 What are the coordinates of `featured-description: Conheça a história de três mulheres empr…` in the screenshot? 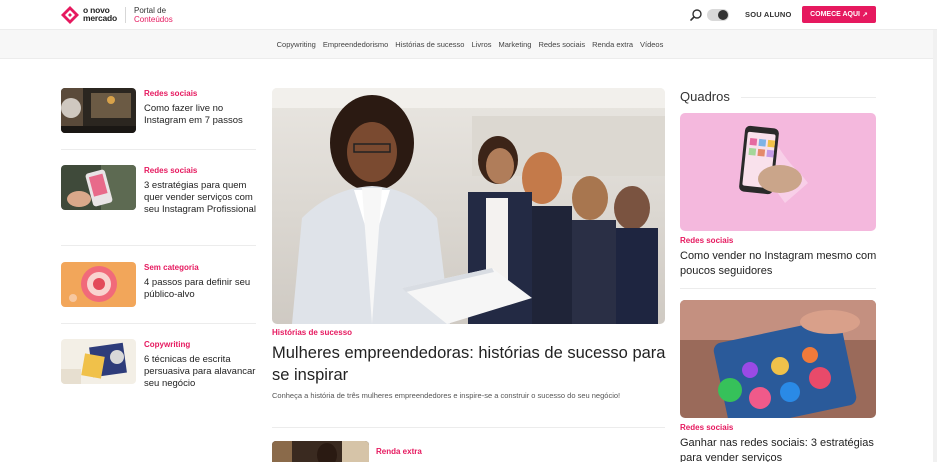 It's located at (446, 395).